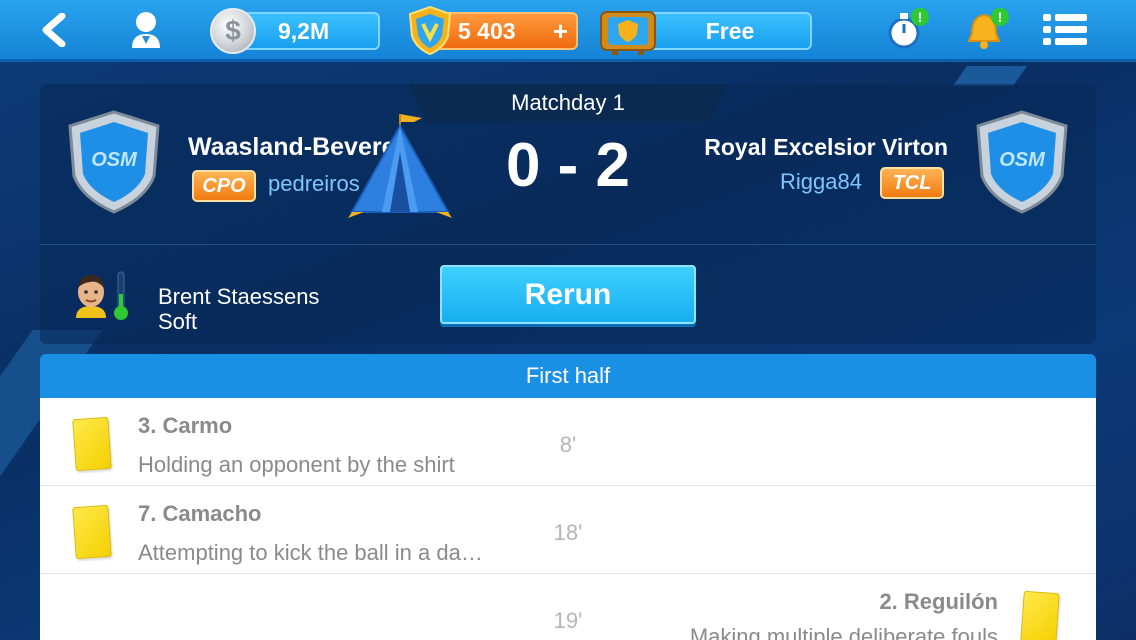 The image size is (1136, 640). I want to click on event-description: Making multiple deliberate fouls, so click(843, 632).